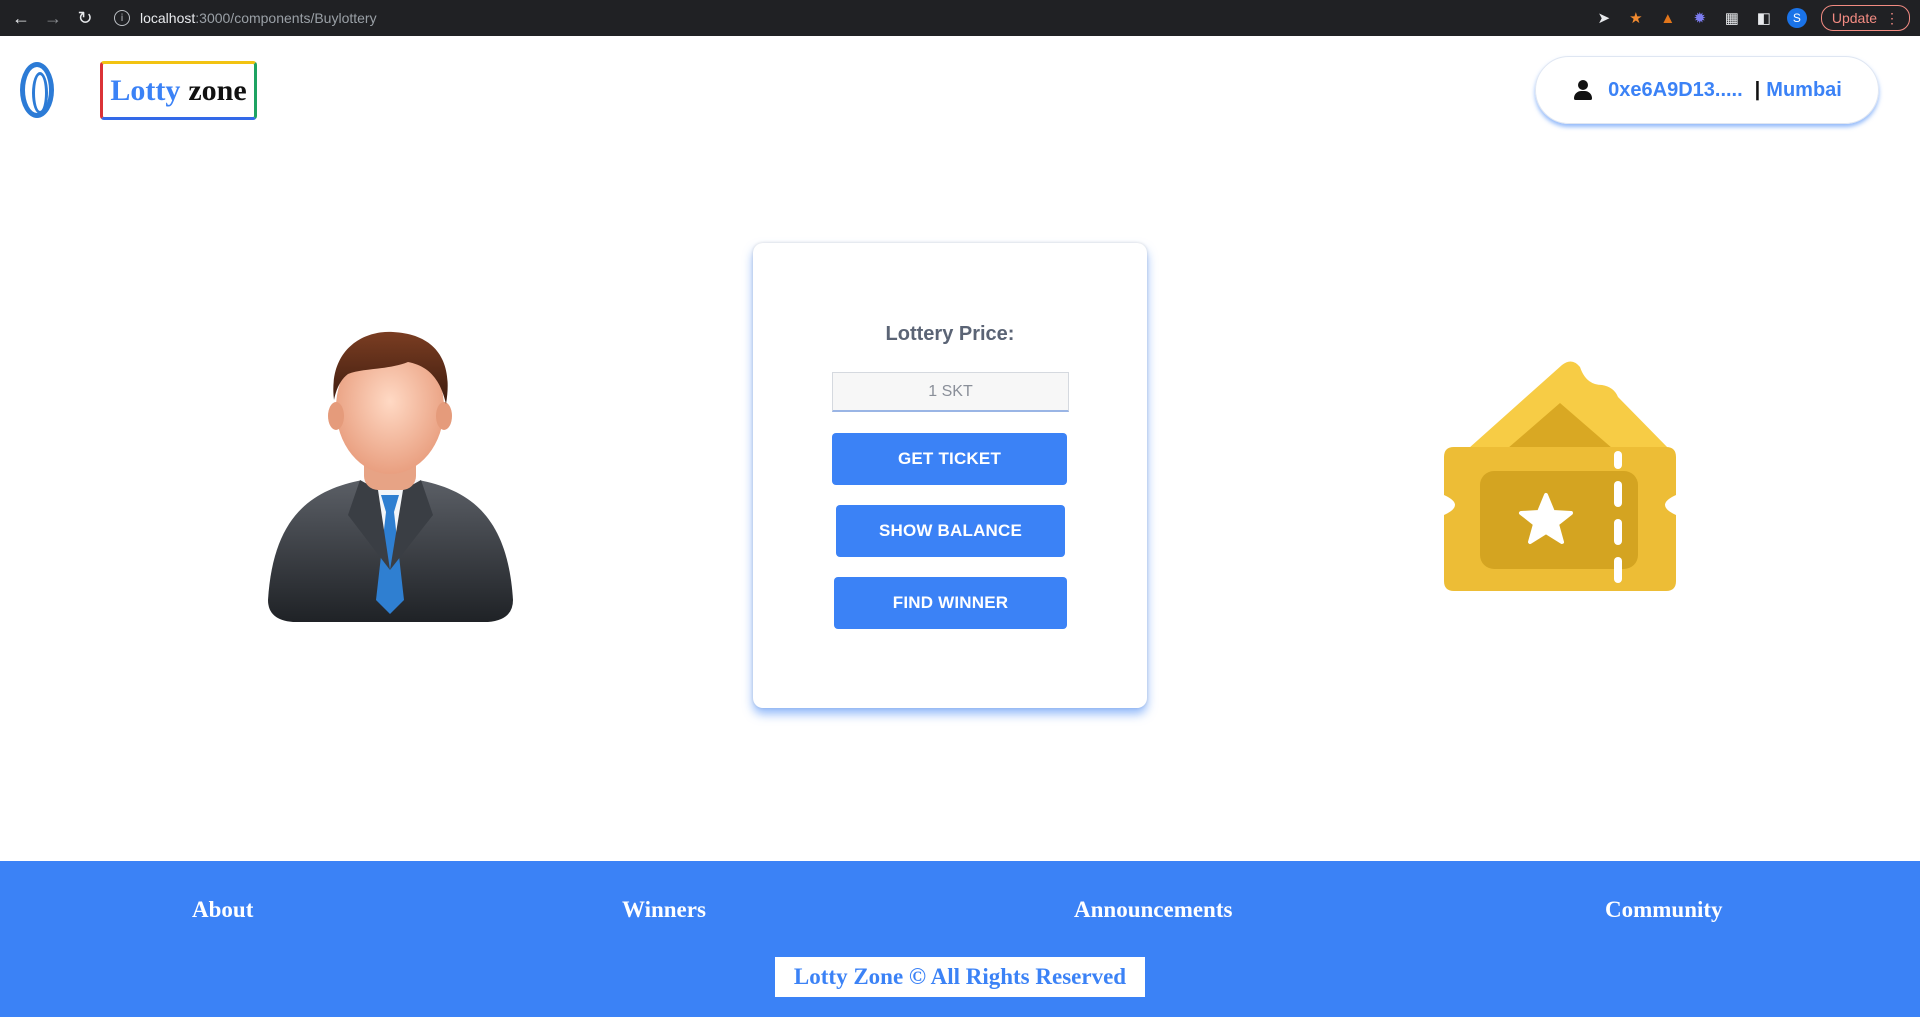 This screenshot has width=1920, height=1017. Describe the element at coordinates (960, 977) in the screenshot. I see `copyright-notice: Lotty Zone © All Rights Reserved` at that location.